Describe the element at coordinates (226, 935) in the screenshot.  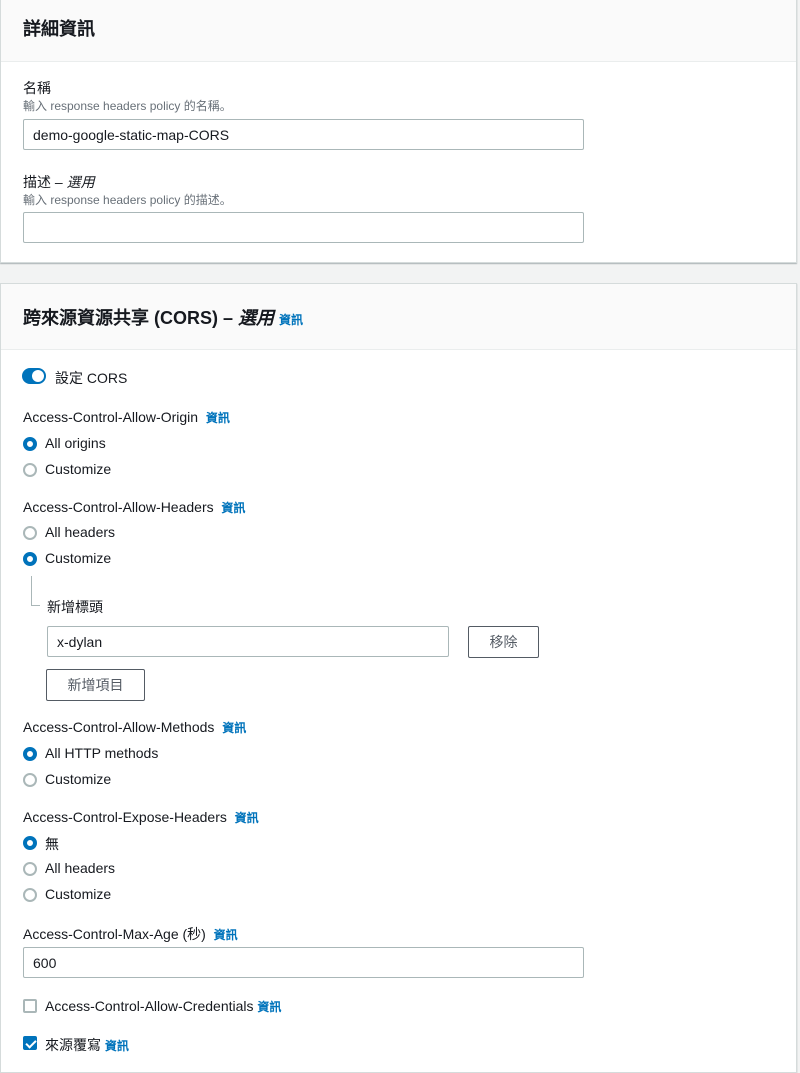
I see `max-age-info-link: 資訊` at that location.